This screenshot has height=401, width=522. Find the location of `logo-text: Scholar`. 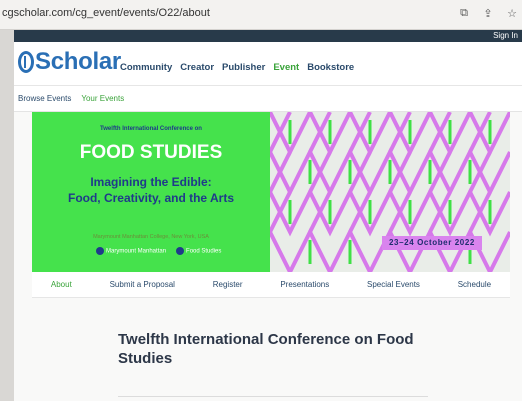

logo-text: Scholar is located at coordinates (78, 61).